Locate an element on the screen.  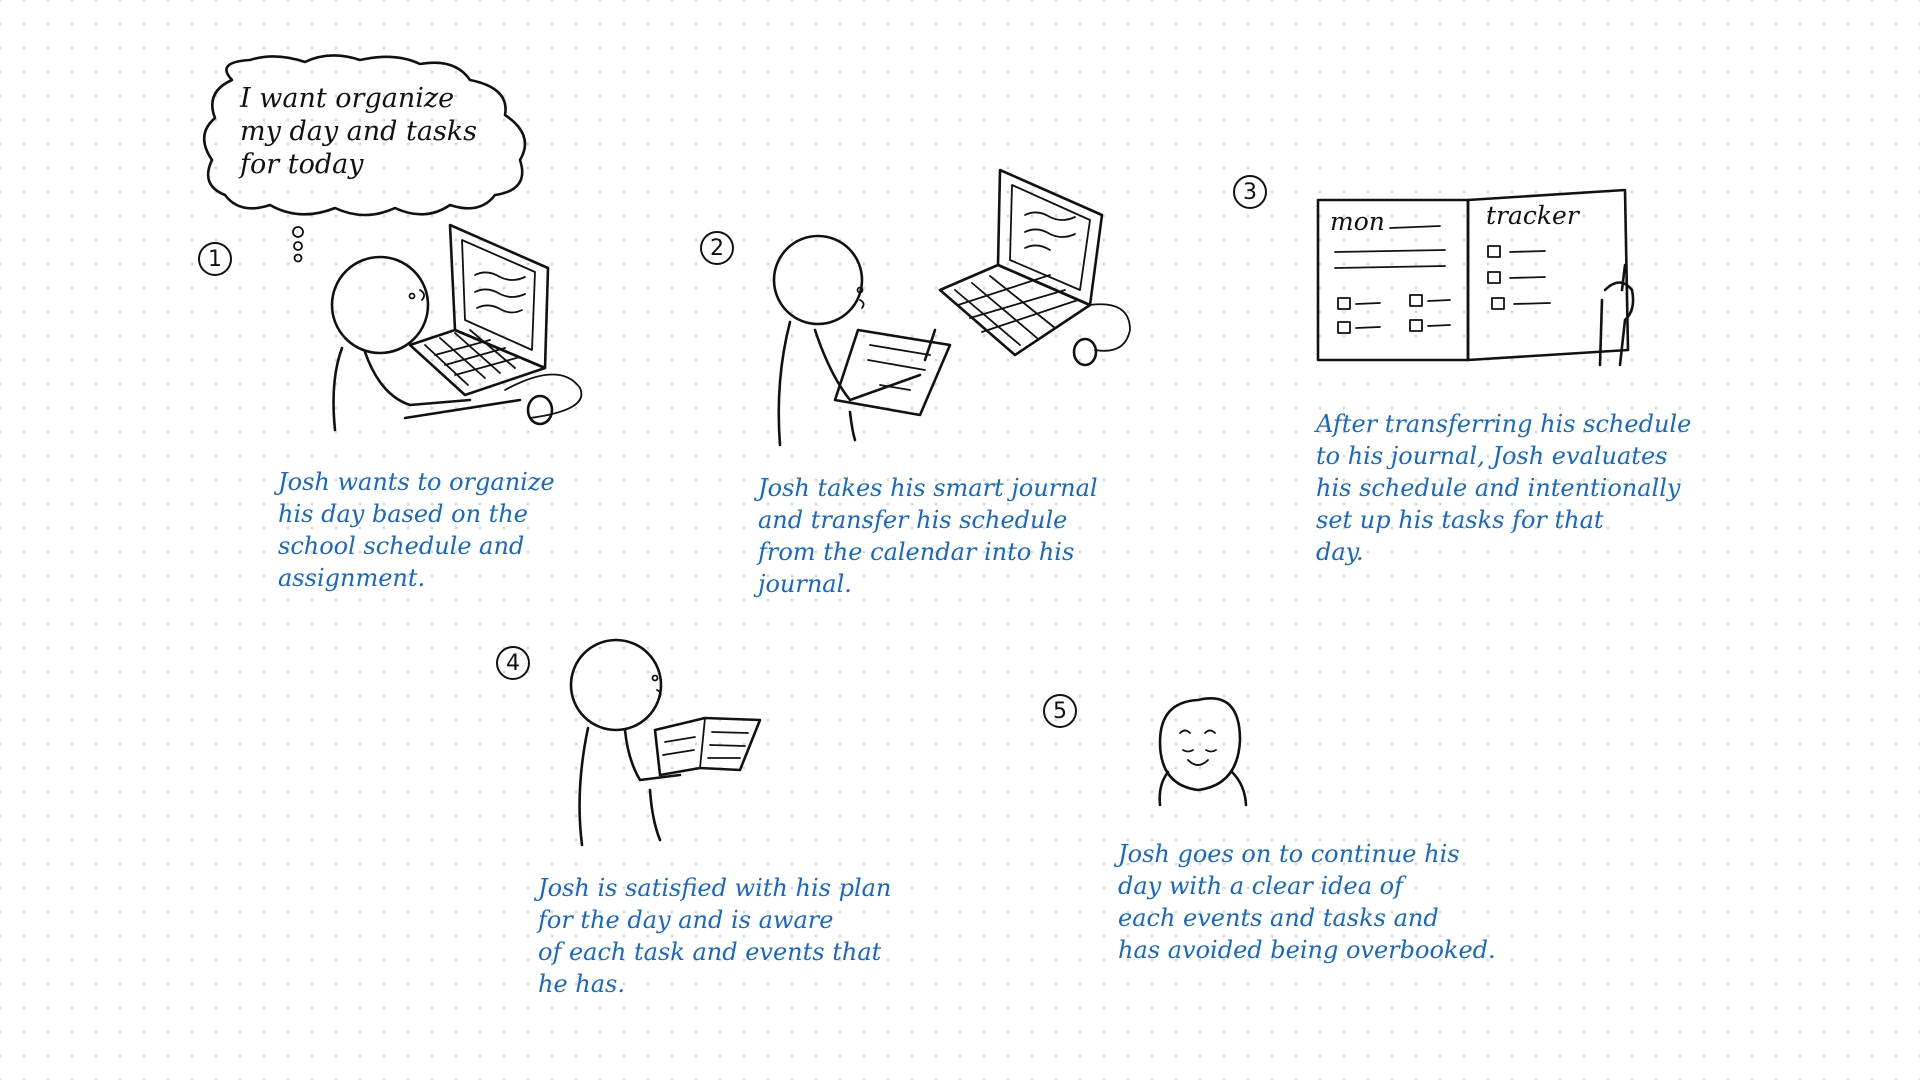
panel-1-number: 1 is located at coordinates (215, 259).